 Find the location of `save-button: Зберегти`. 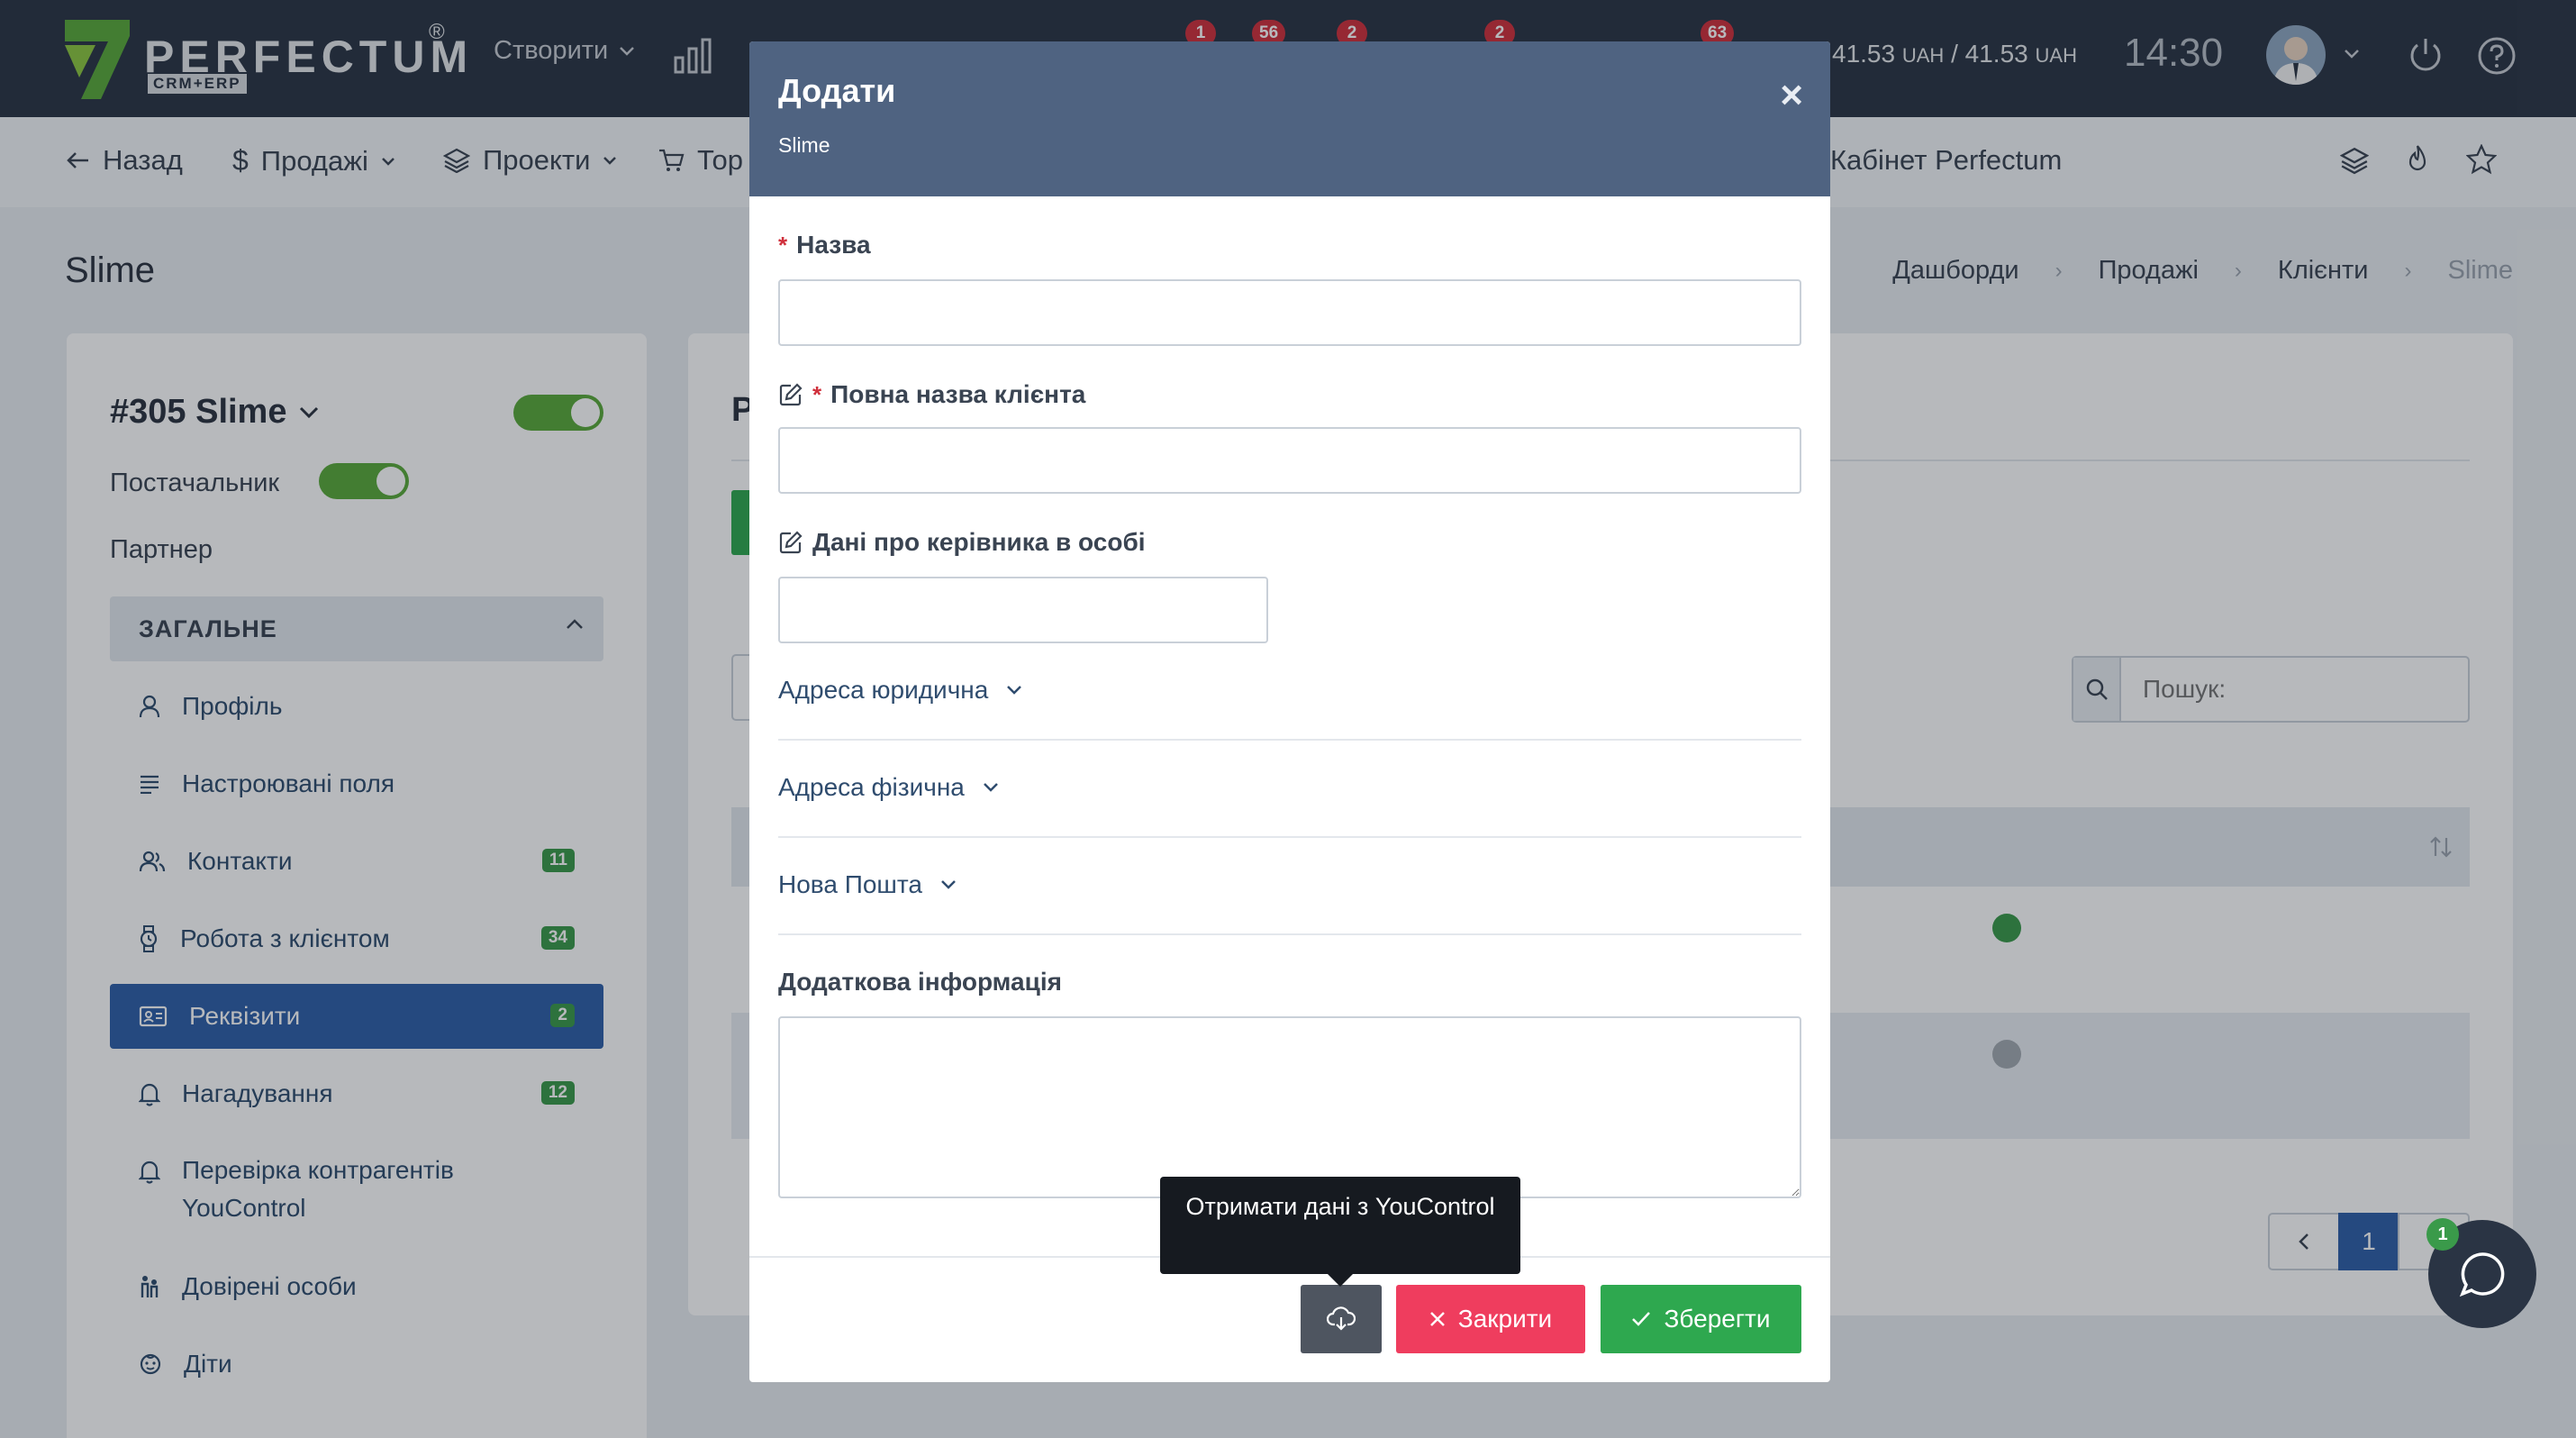

save-button: Зберегти is located at coordinates (1701, 1319).